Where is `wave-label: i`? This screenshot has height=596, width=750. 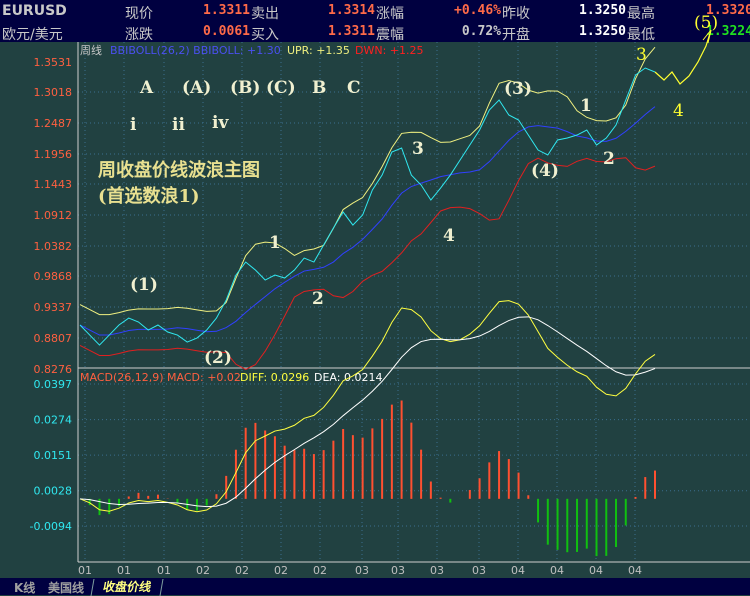 wave-label: i is located at coordinates (133, 125).